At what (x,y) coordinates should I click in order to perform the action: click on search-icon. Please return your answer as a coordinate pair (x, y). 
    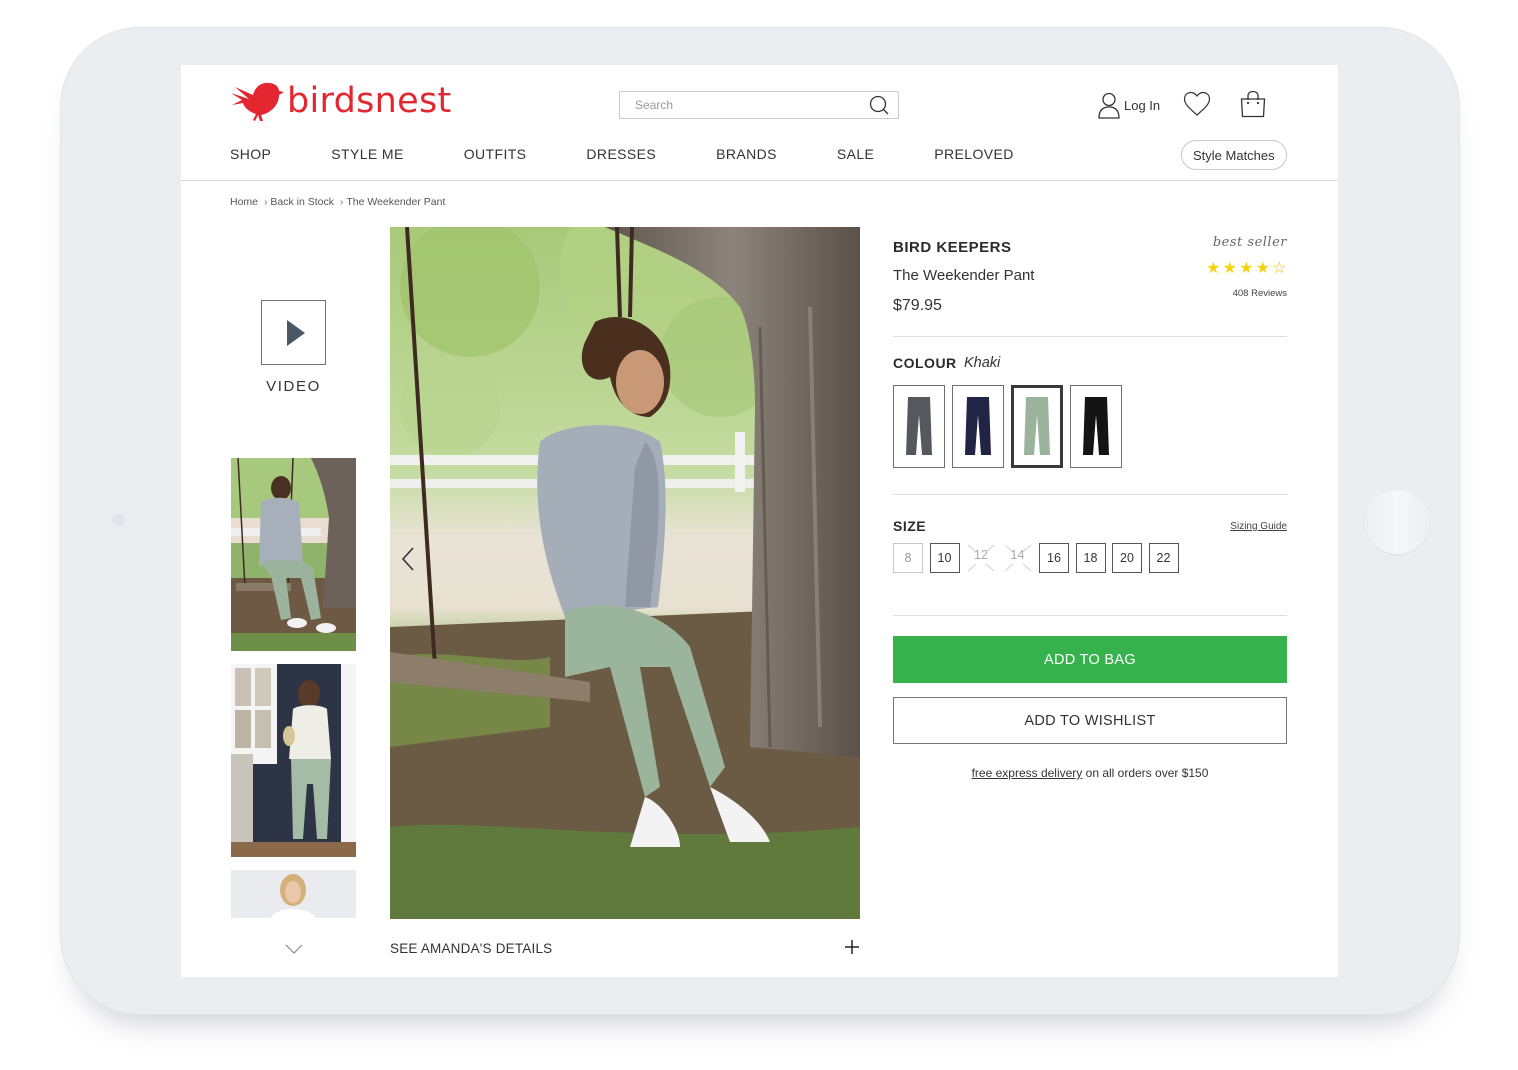
    Looking at the image, I should click on (879, 105).